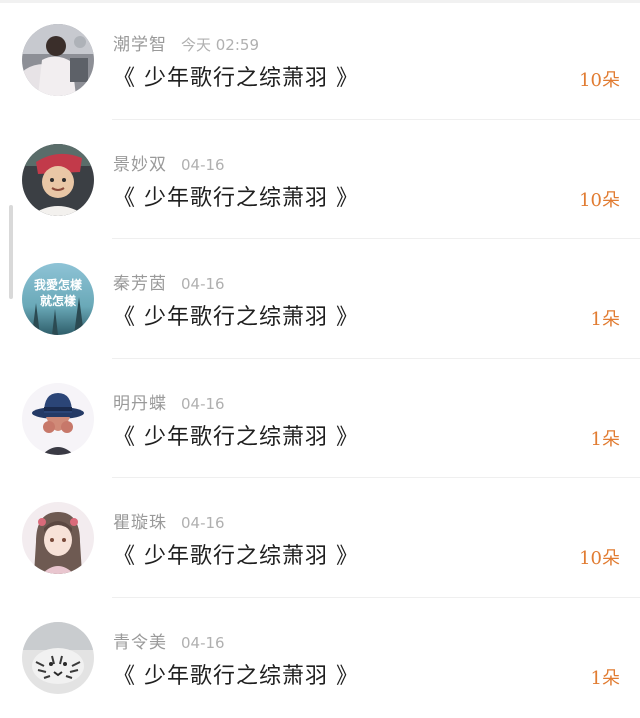  I want to click on sender-meta: 明丹蝶 04-16, so click(169, 401).